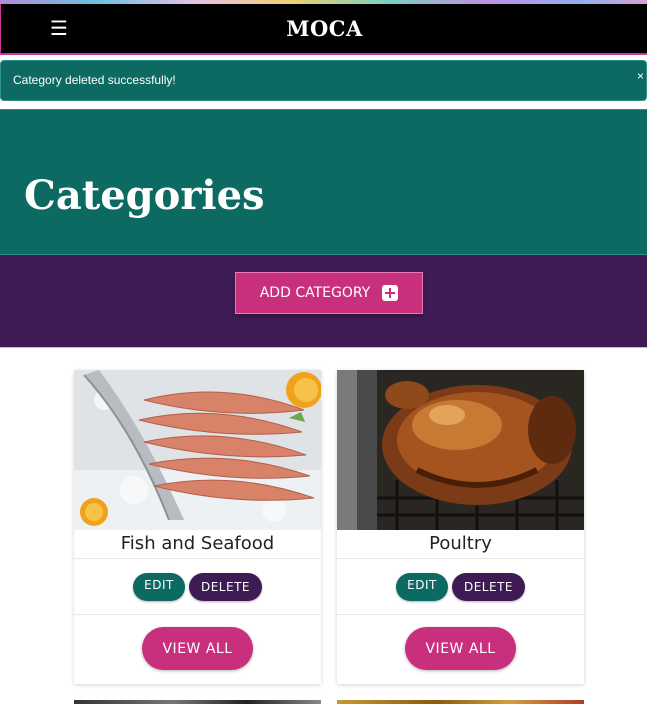  What do you see at coordinates (460, 544) in the screenshot?
I see `category-name: Poultry` at bounding box center [460, 544].